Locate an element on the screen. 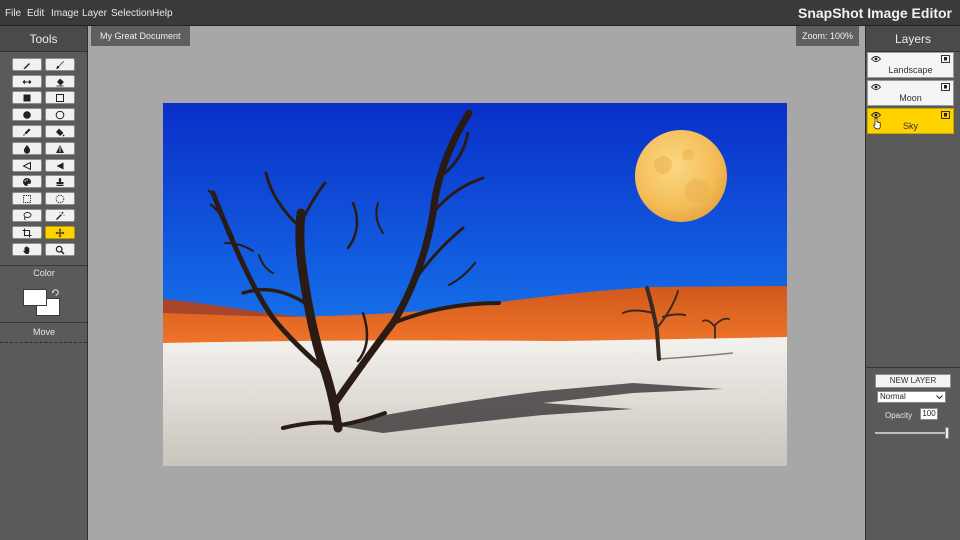 The width and height of the screenshot is (960, 540). opacity-slider-thumb is located at coordinates (947, 433).